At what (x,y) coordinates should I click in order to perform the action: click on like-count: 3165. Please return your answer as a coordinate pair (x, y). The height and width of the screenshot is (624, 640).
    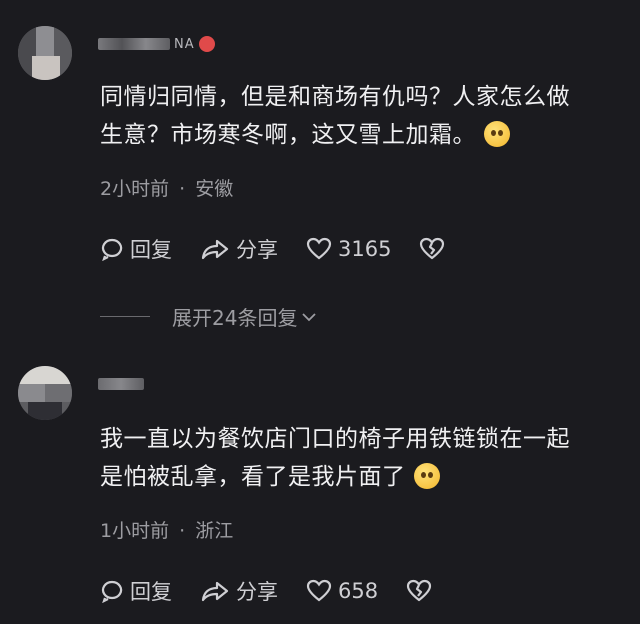
    Looking at the image, I should click on (365, 249).